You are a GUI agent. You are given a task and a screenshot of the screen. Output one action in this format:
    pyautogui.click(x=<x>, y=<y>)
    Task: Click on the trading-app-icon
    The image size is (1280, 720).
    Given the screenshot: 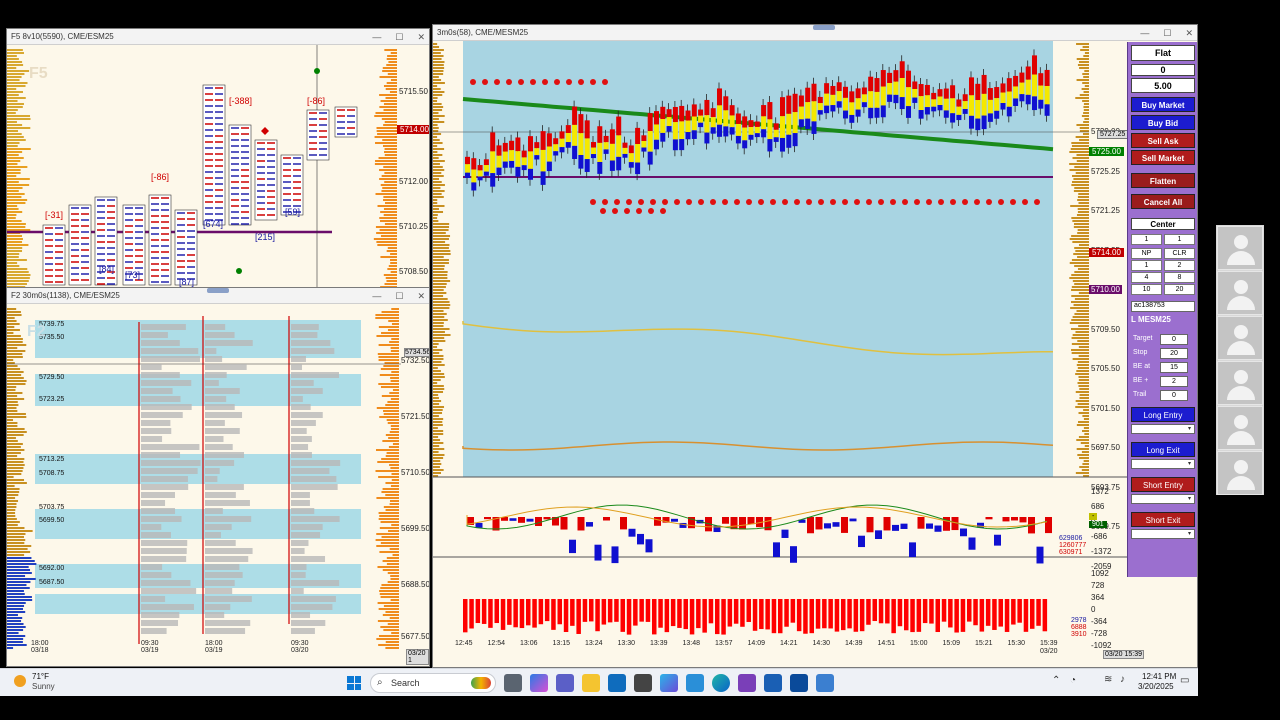 What is the action you would take?
    pyautogui.click(x=799, y=683)
    